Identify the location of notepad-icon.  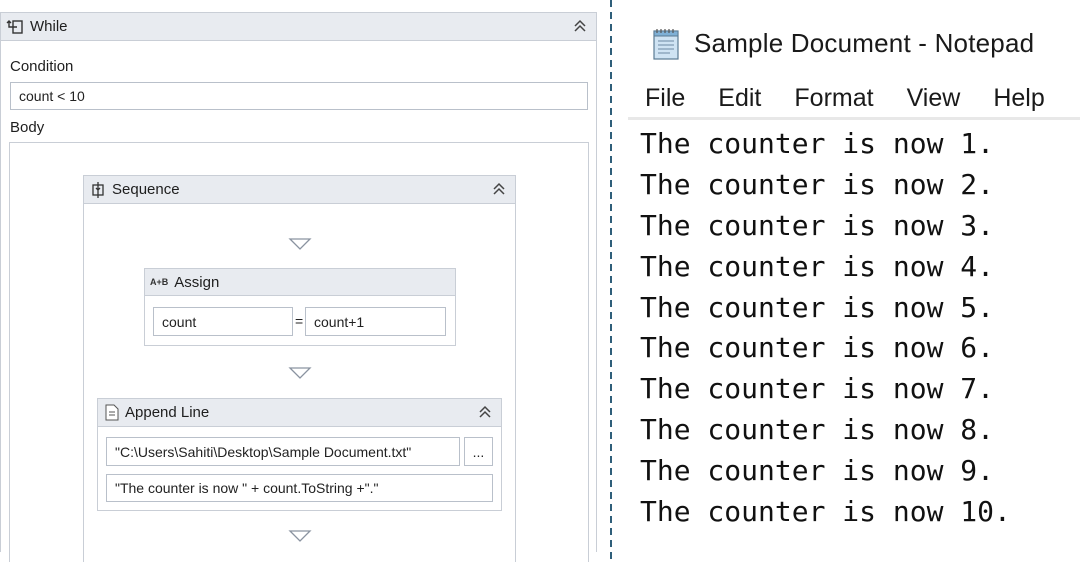
(666, 43).